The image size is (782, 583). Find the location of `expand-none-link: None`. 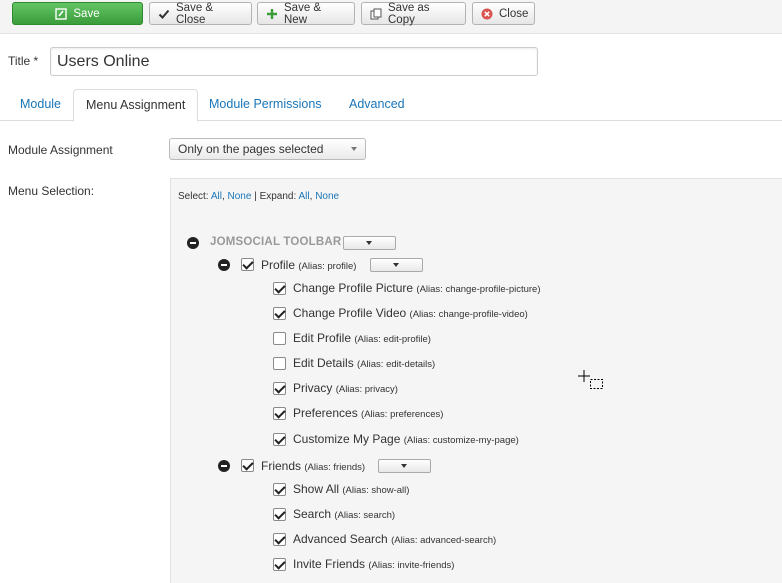

expand-none-link: None is located at coordinates (327, 196).